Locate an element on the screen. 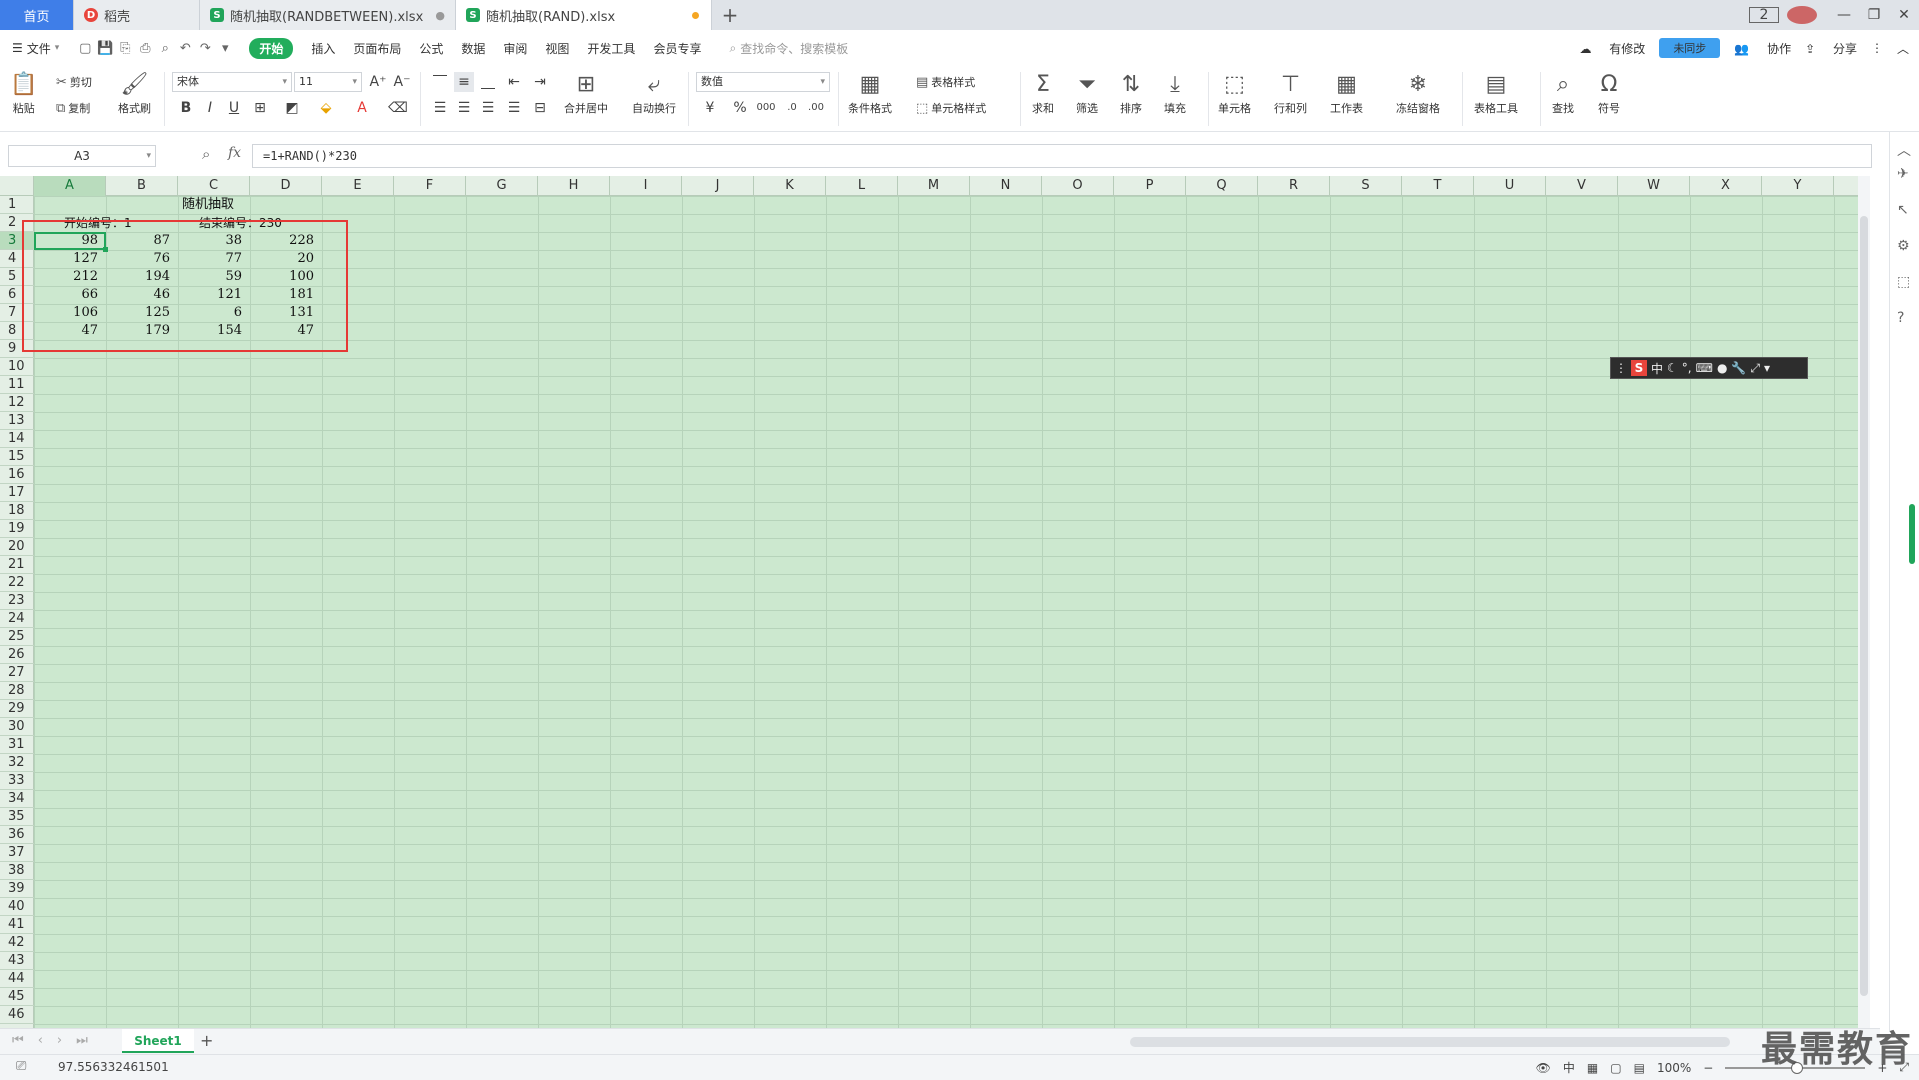  user-icon: ● is located at coordinates (1722, 368).